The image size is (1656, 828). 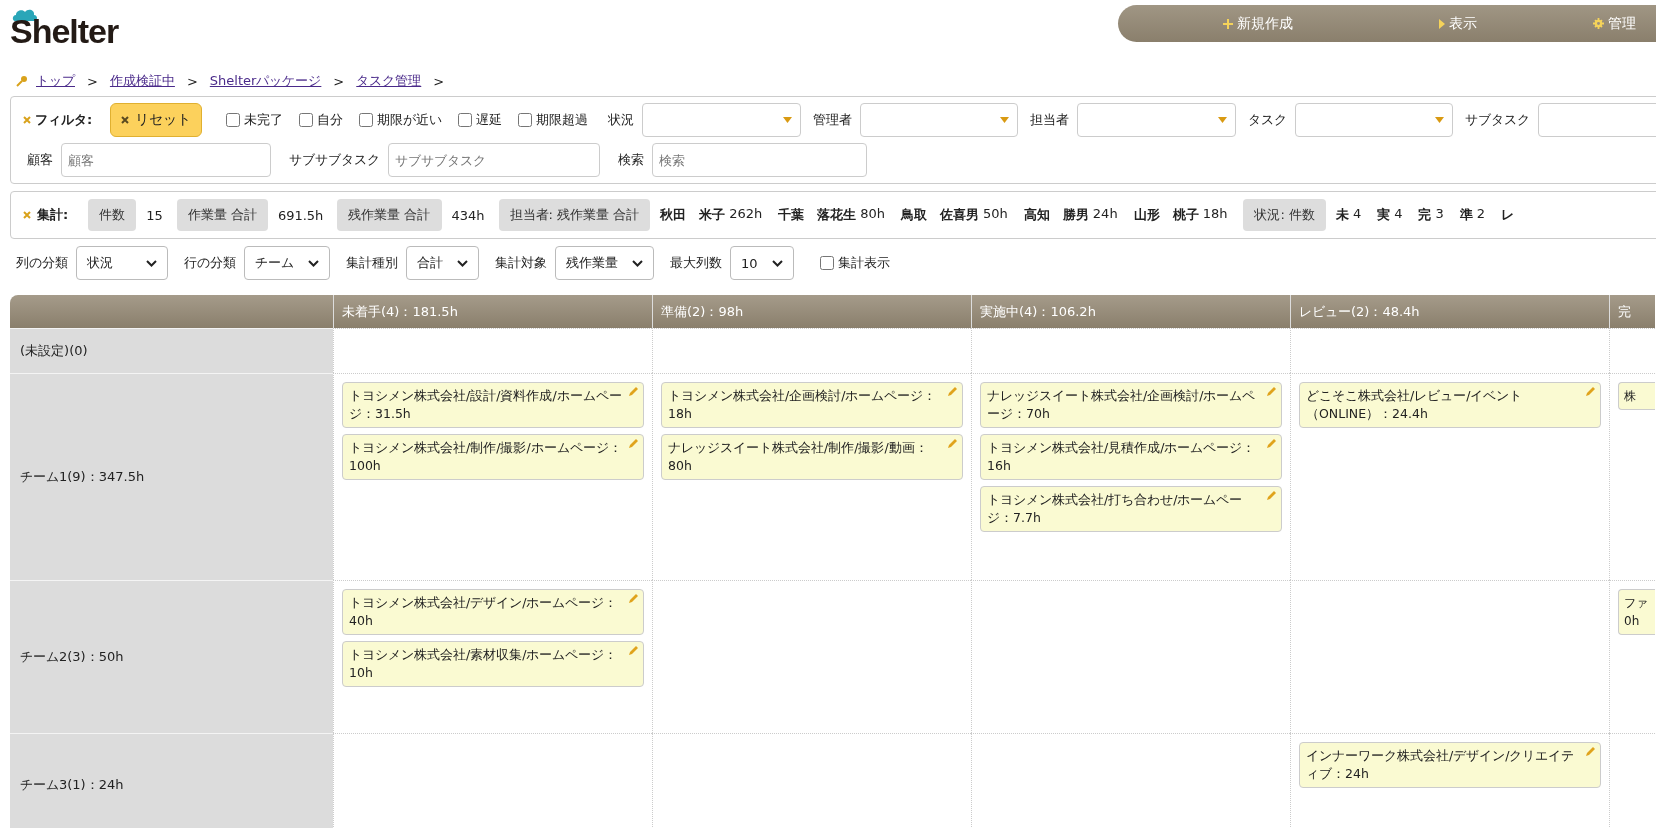 I want to click on breadcrumb-link: 作成検証中, so click(x=142, y=81).